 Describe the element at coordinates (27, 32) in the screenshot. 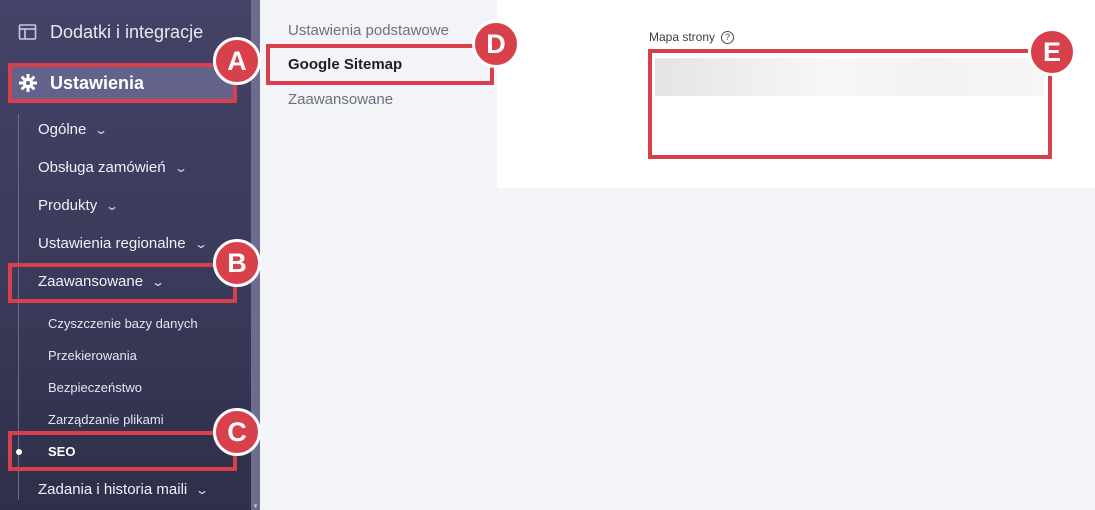

I see `calendar-icon` at that location.